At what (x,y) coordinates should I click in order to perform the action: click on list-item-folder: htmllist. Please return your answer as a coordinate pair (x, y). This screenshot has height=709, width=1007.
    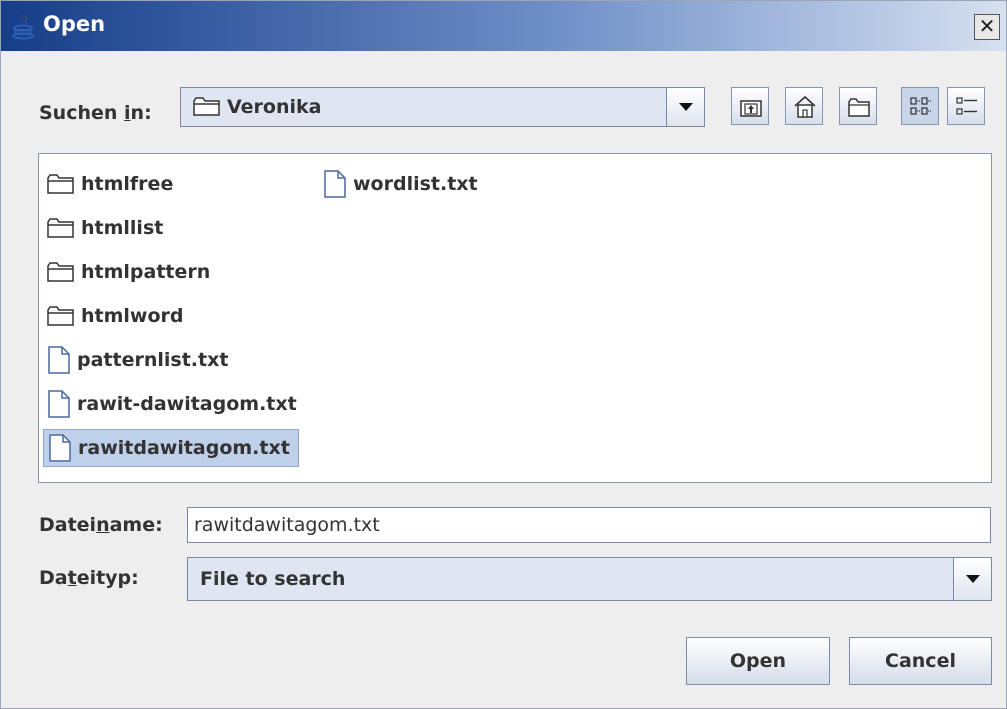
    Looking at the image, I should click on (107, 228).